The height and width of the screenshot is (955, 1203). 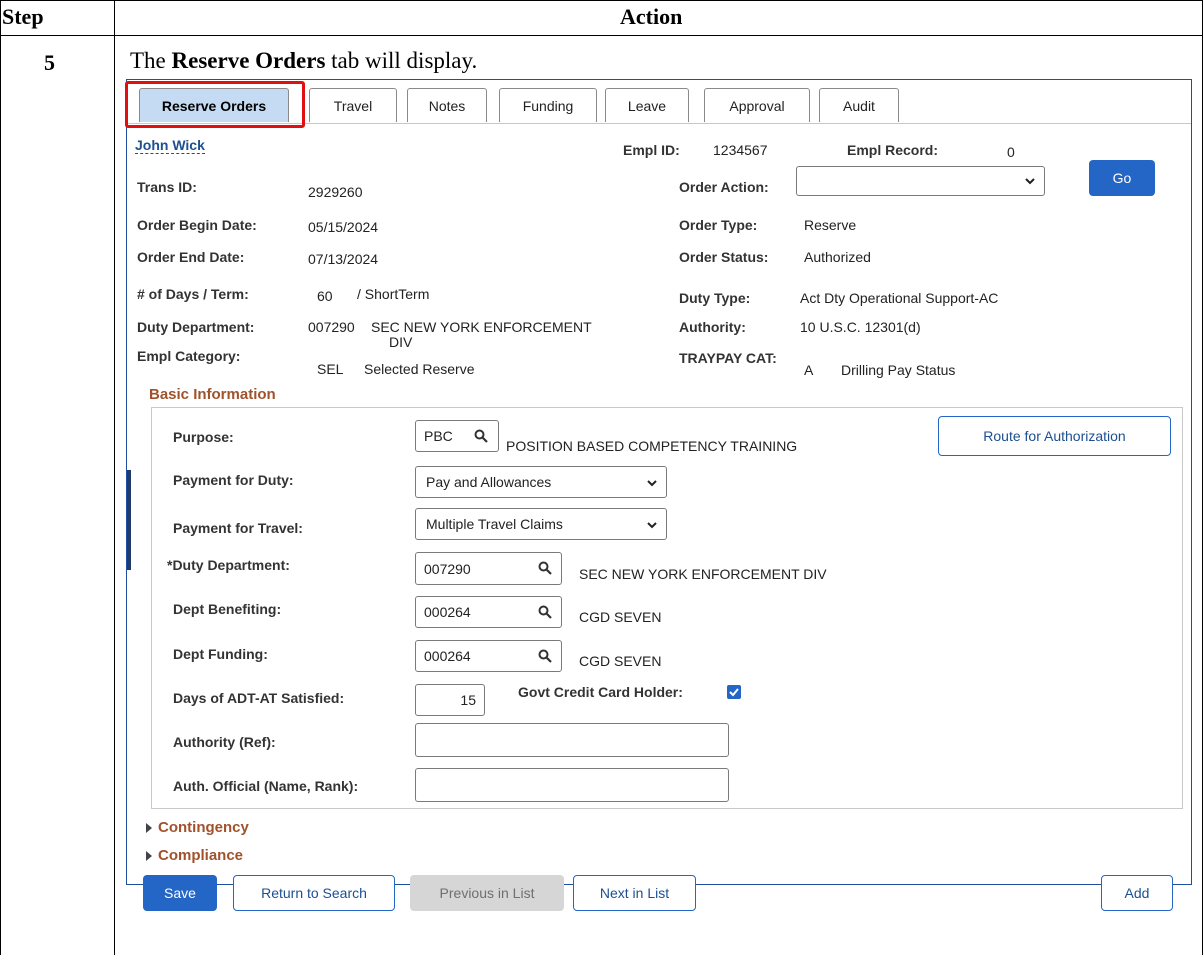 What do you see at coordinates (167, 187) in the screenshot?
I see `trans-id-label: Trans ID:` at bounding box center [167, 187].